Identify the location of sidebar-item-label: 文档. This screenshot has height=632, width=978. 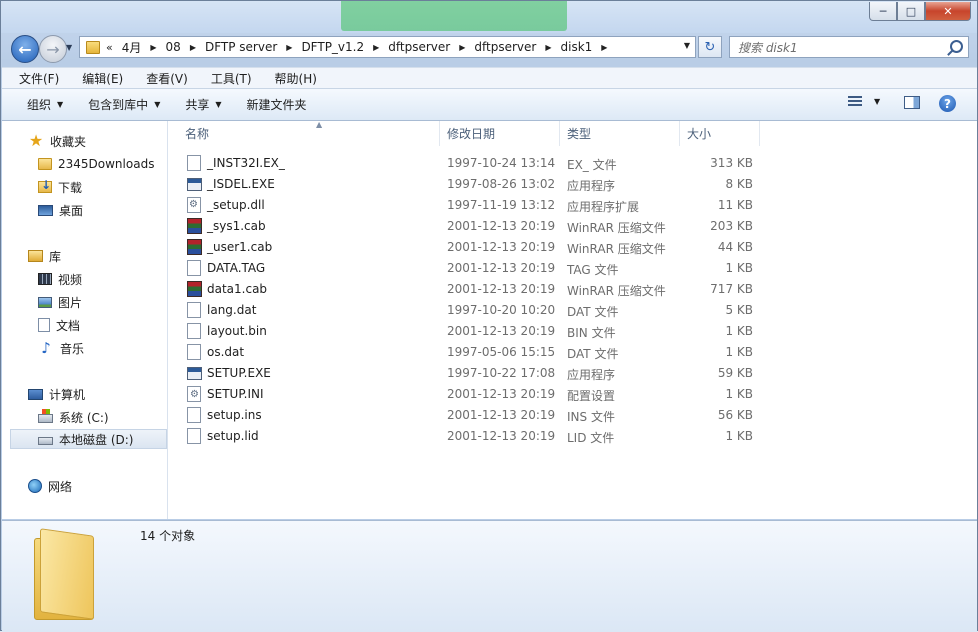
(68, 325).